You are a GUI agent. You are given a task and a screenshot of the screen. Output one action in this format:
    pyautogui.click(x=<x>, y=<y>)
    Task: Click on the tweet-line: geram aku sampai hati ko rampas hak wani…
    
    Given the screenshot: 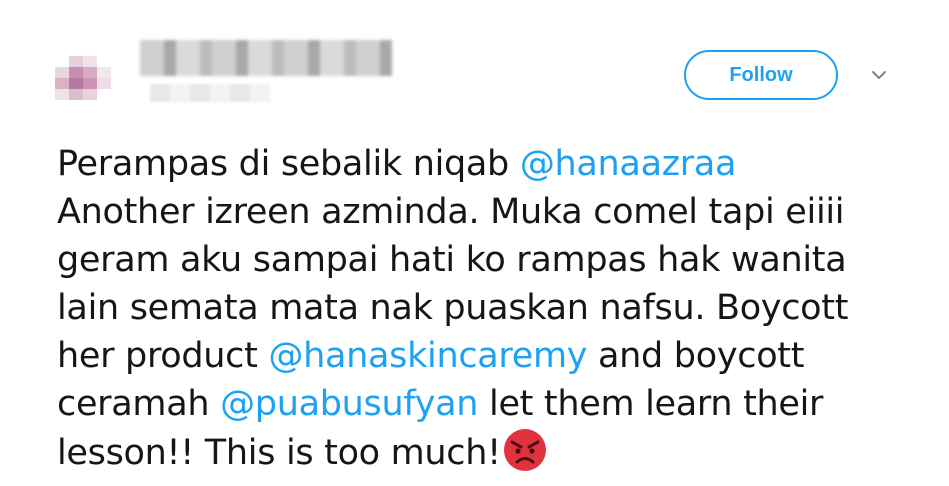 What is the action you would take?
    pyautogui.click(x=487, y=260)
    